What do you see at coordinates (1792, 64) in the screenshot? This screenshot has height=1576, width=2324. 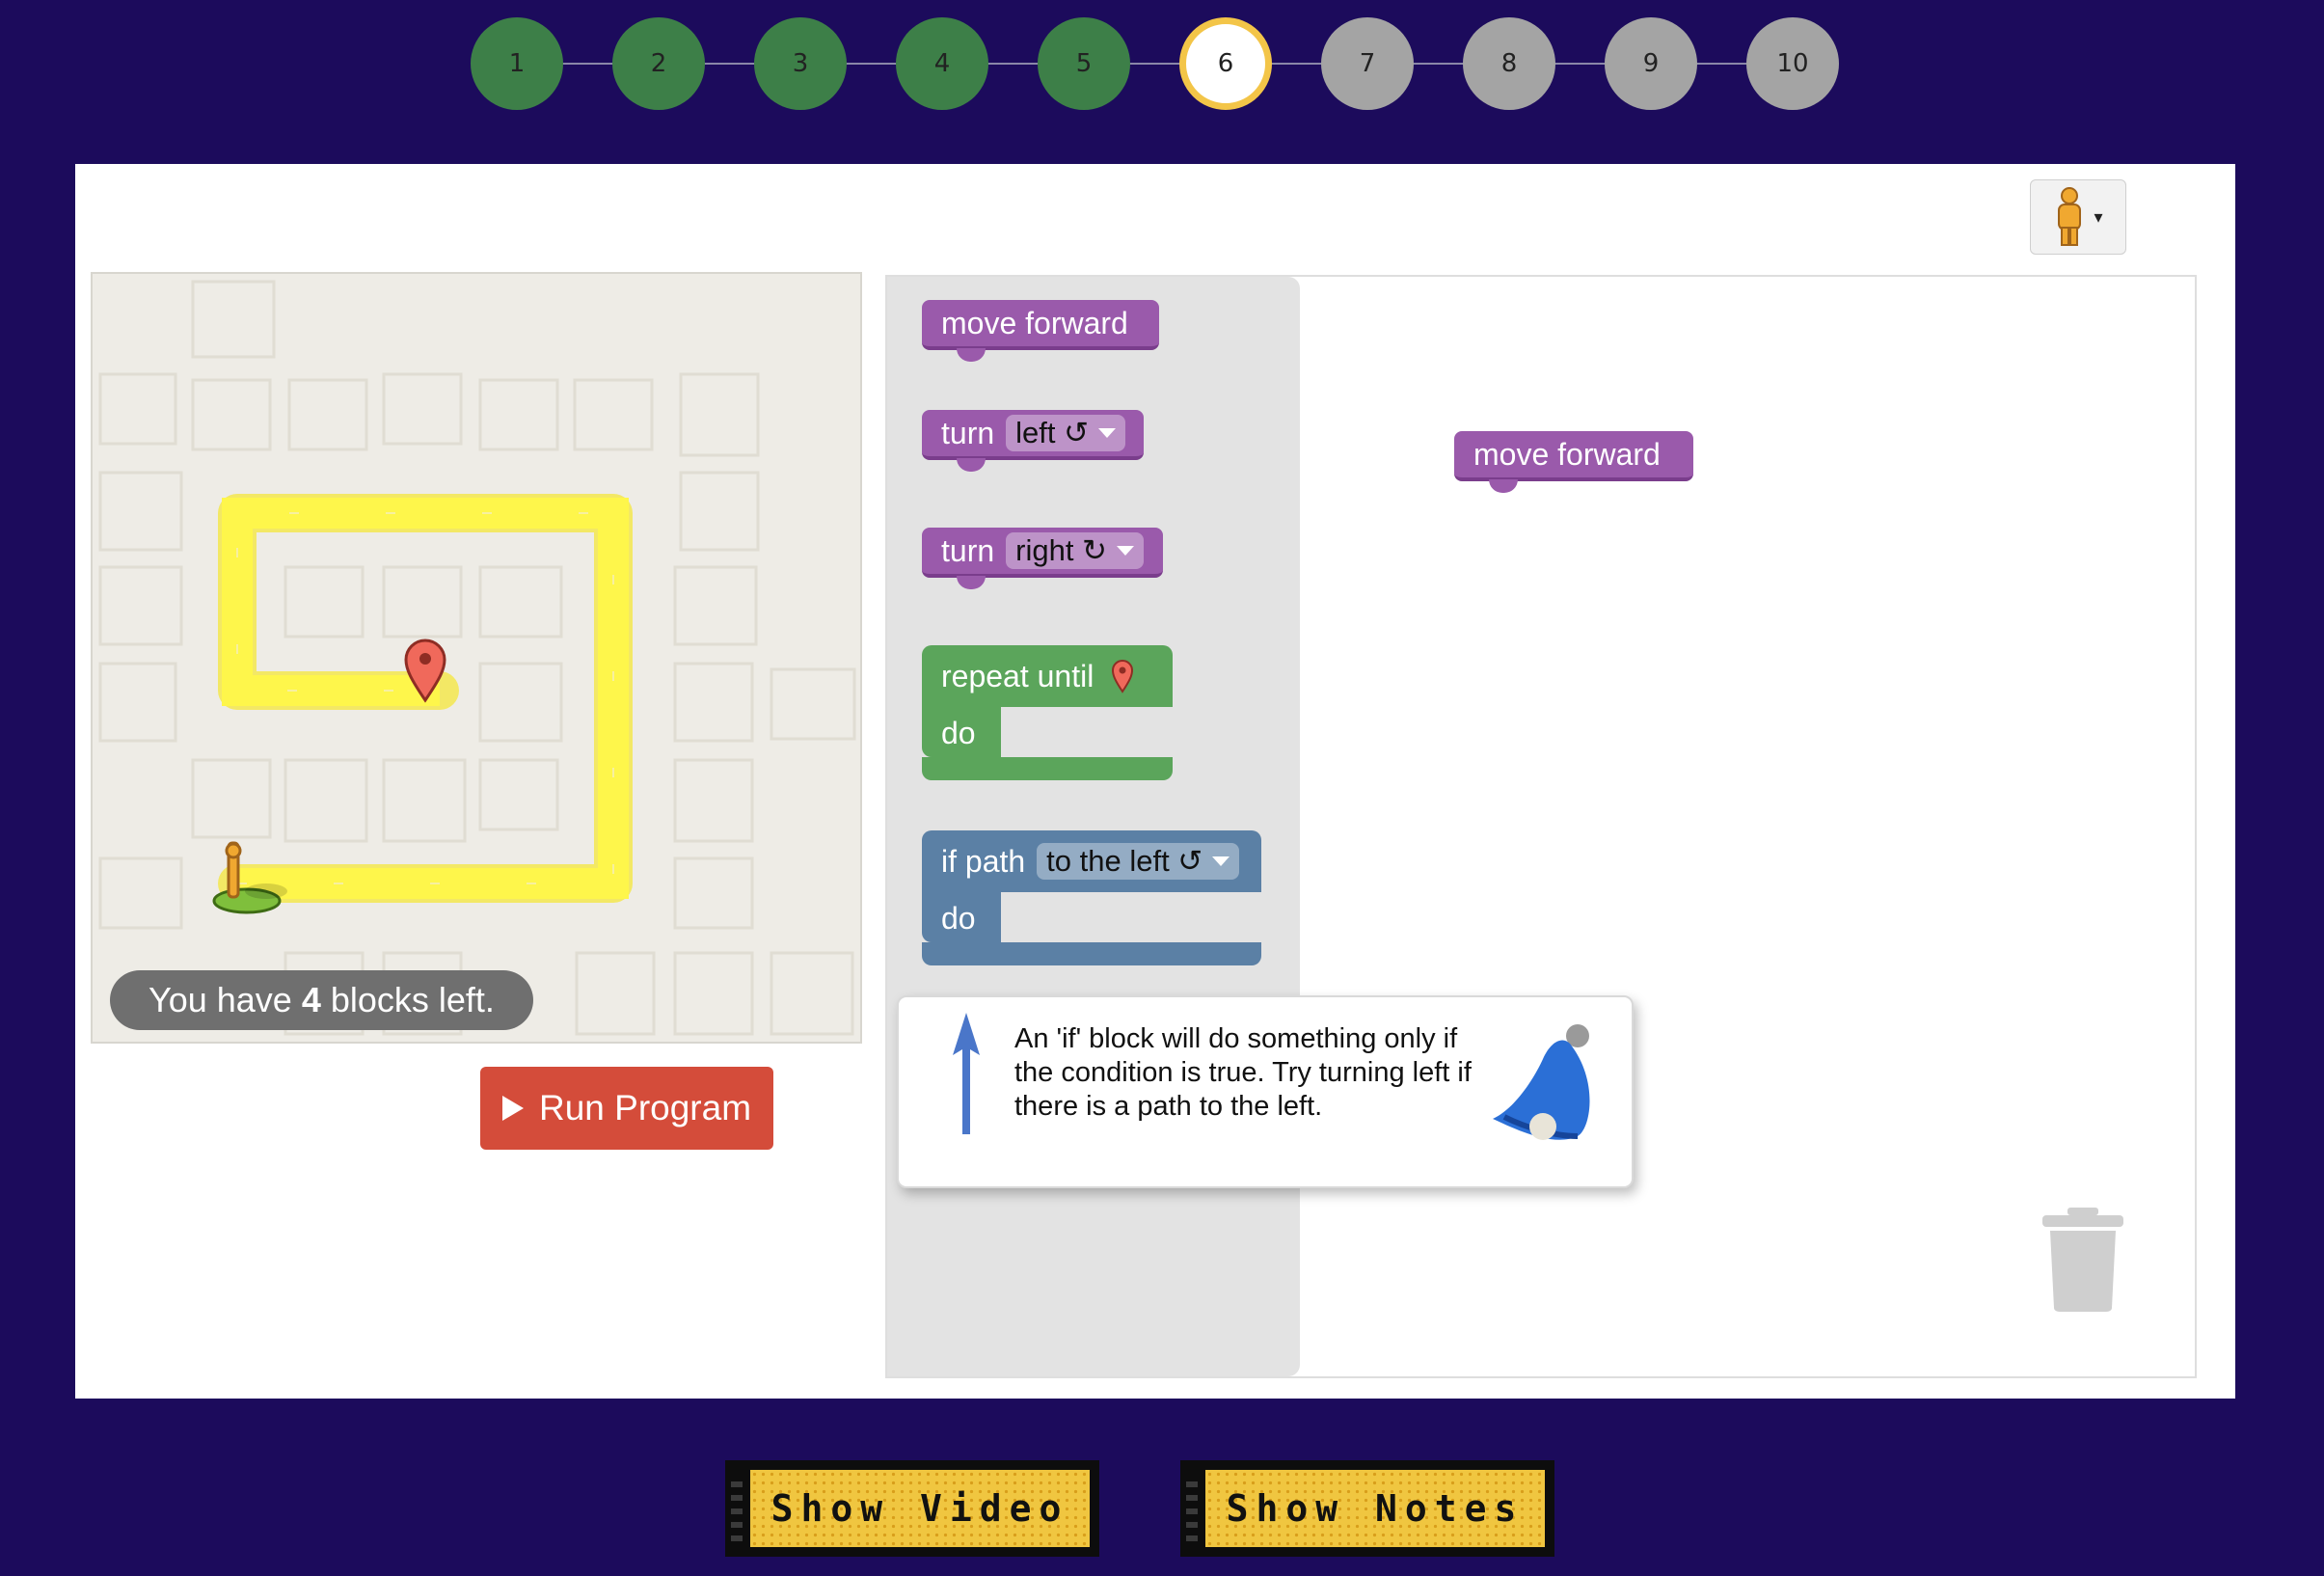 I see `level-10-button: 10` at bounding box center [1792, 64].